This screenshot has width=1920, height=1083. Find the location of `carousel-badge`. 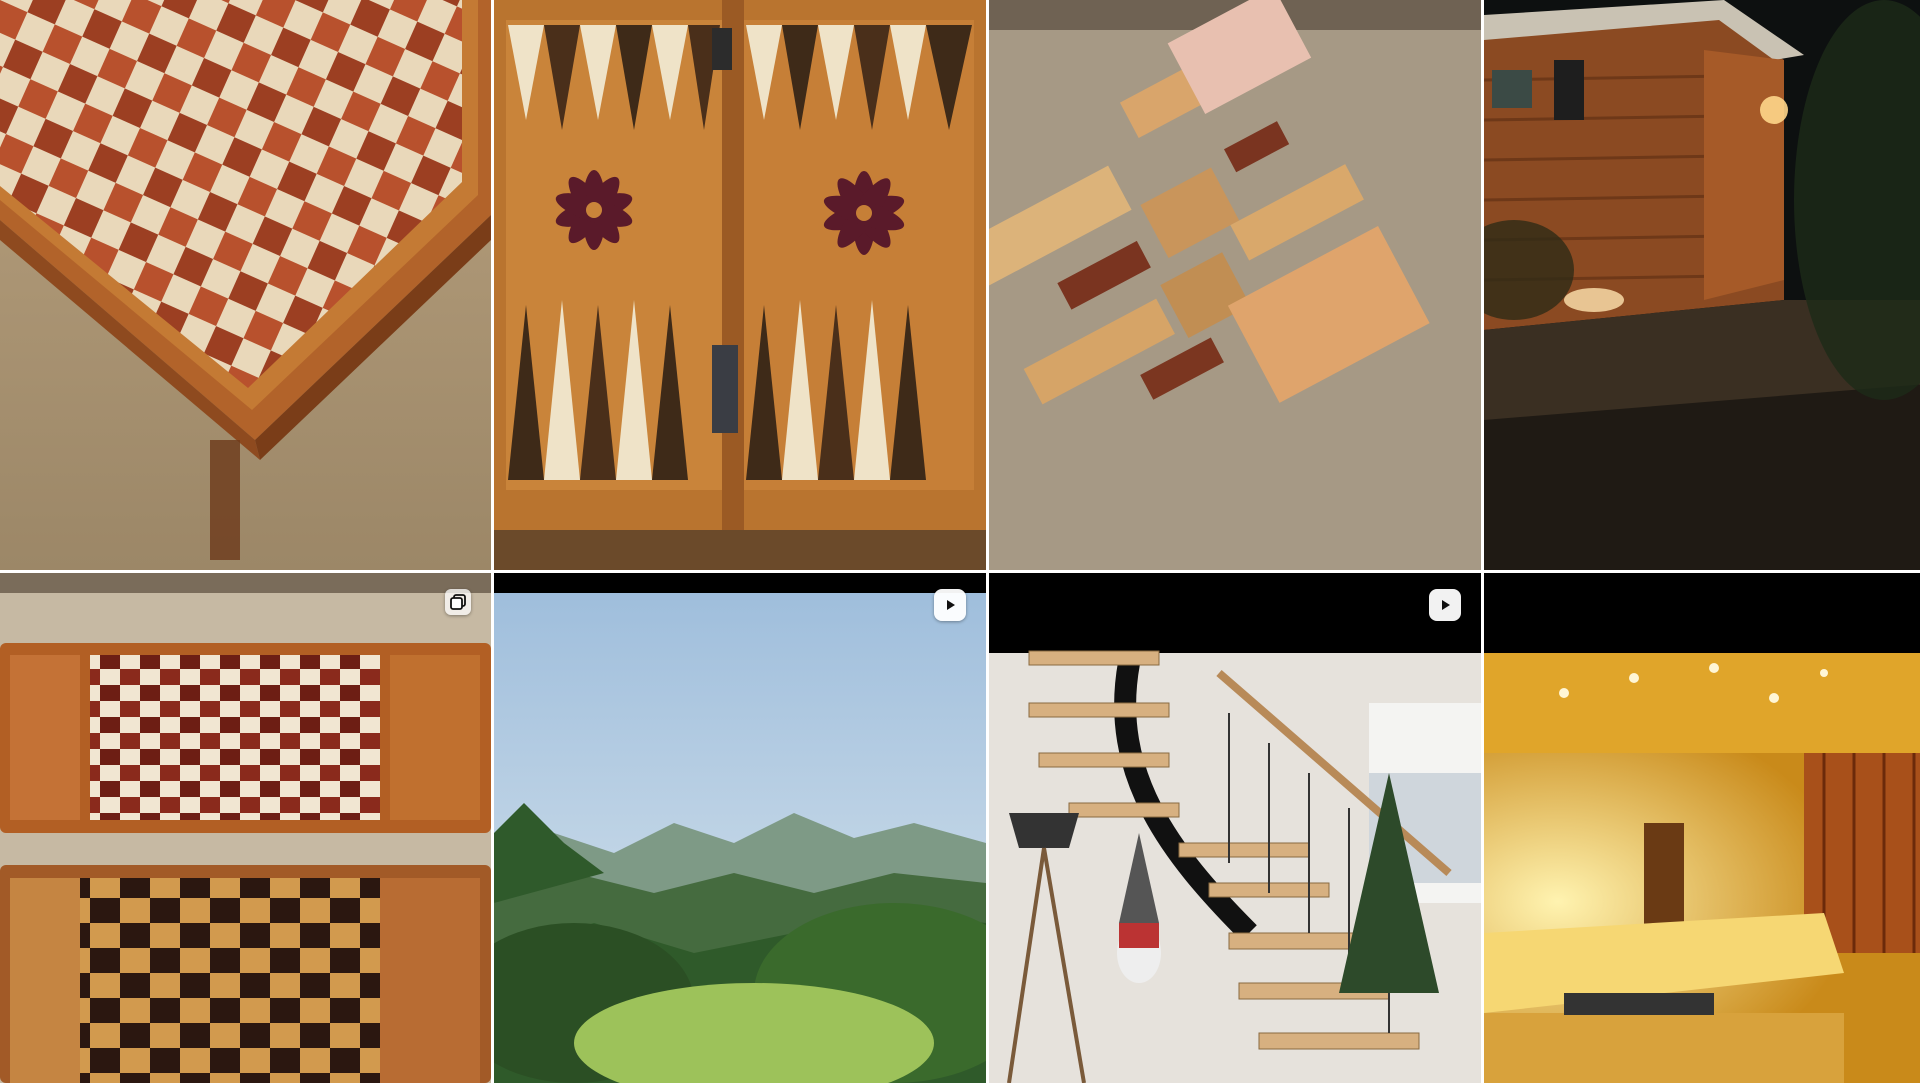

carousel-badge is located at coordinates (458, 602).